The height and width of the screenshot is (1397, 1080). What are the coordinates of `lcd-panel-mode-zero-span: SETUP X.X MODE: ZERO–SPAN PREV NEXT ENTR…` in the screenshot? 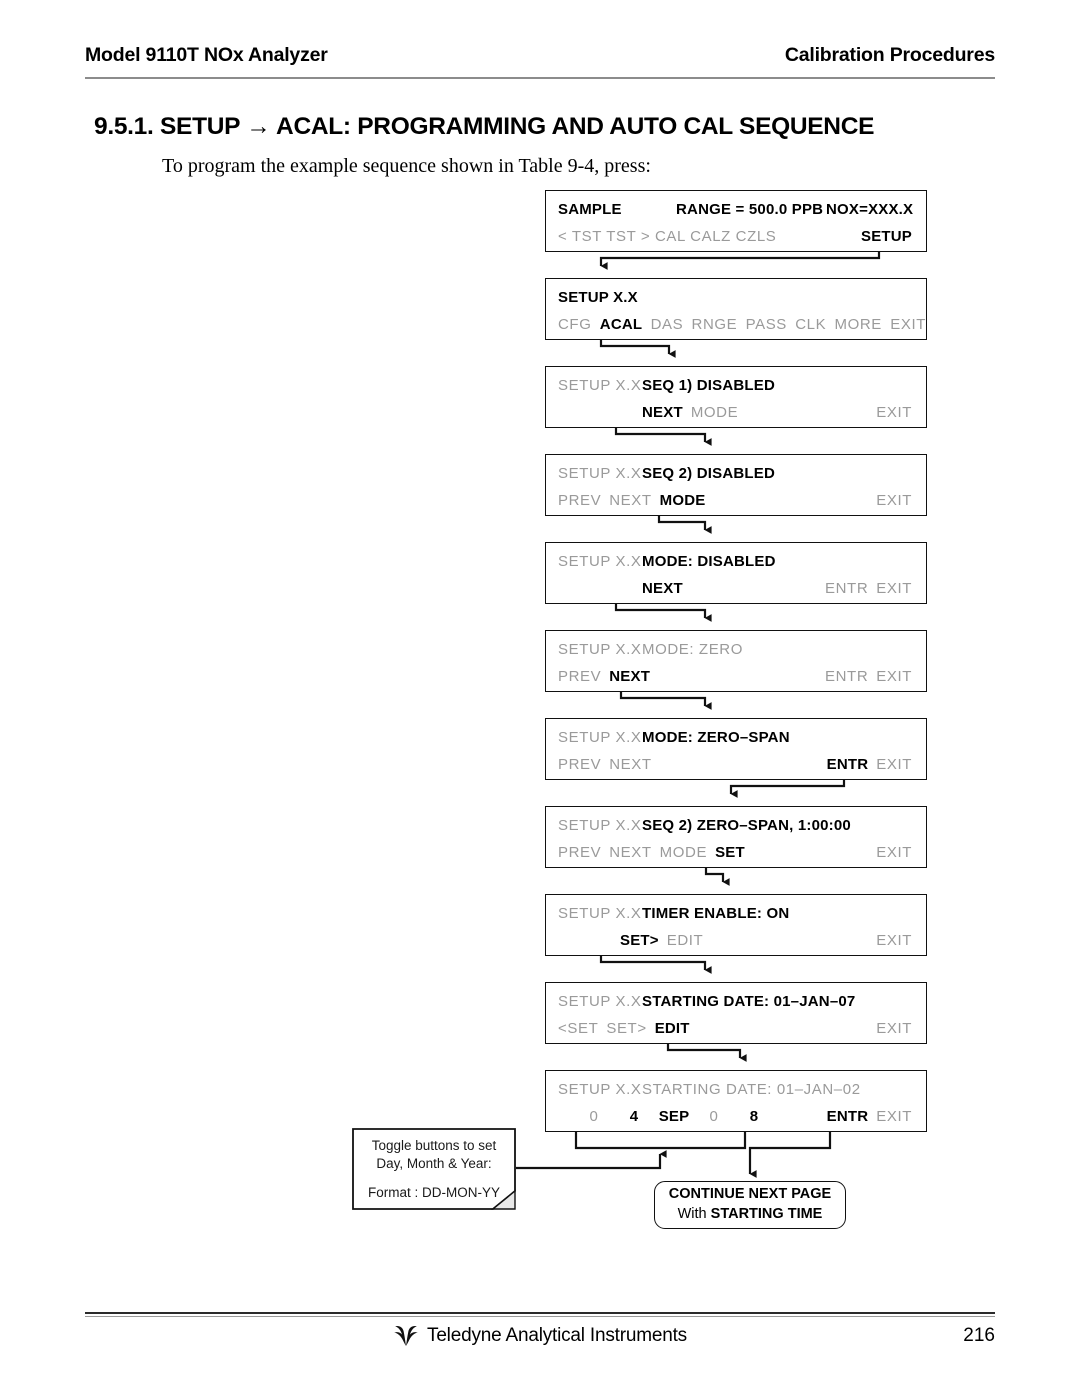 It's located at (736, 749).